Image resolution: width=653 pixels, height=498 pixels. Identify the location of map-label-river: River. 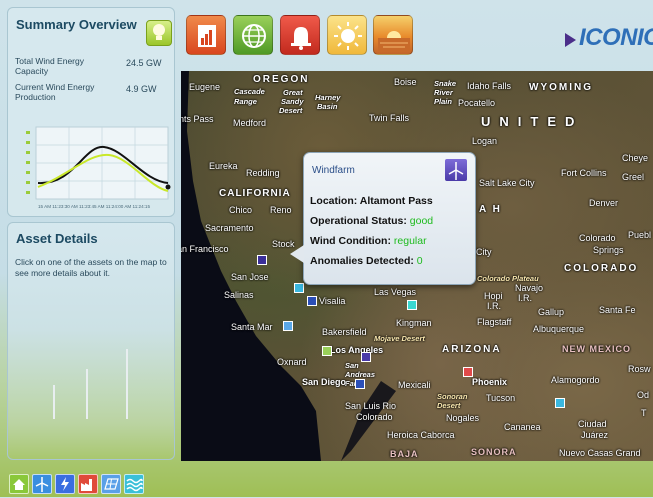
(443, 92).